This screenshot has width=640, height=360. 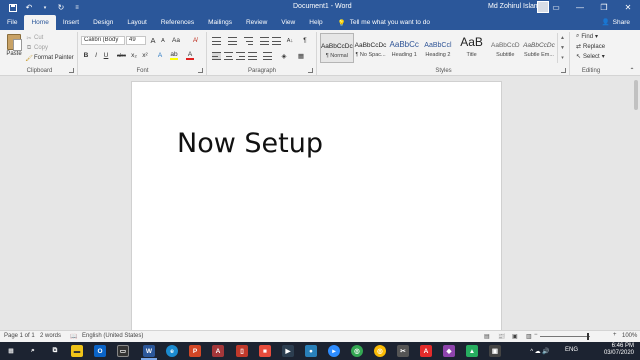 What do you see at coordinates (562, 58) in the screenshot?
I see `more-styles-icon: ▾` at bounding box center [562, 58].